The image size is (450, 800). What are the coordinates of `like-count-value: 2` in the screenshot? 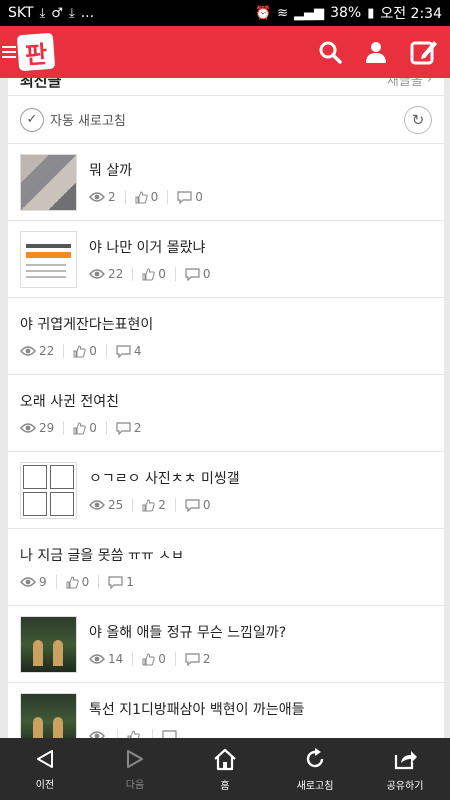 It's located at (162, 505).